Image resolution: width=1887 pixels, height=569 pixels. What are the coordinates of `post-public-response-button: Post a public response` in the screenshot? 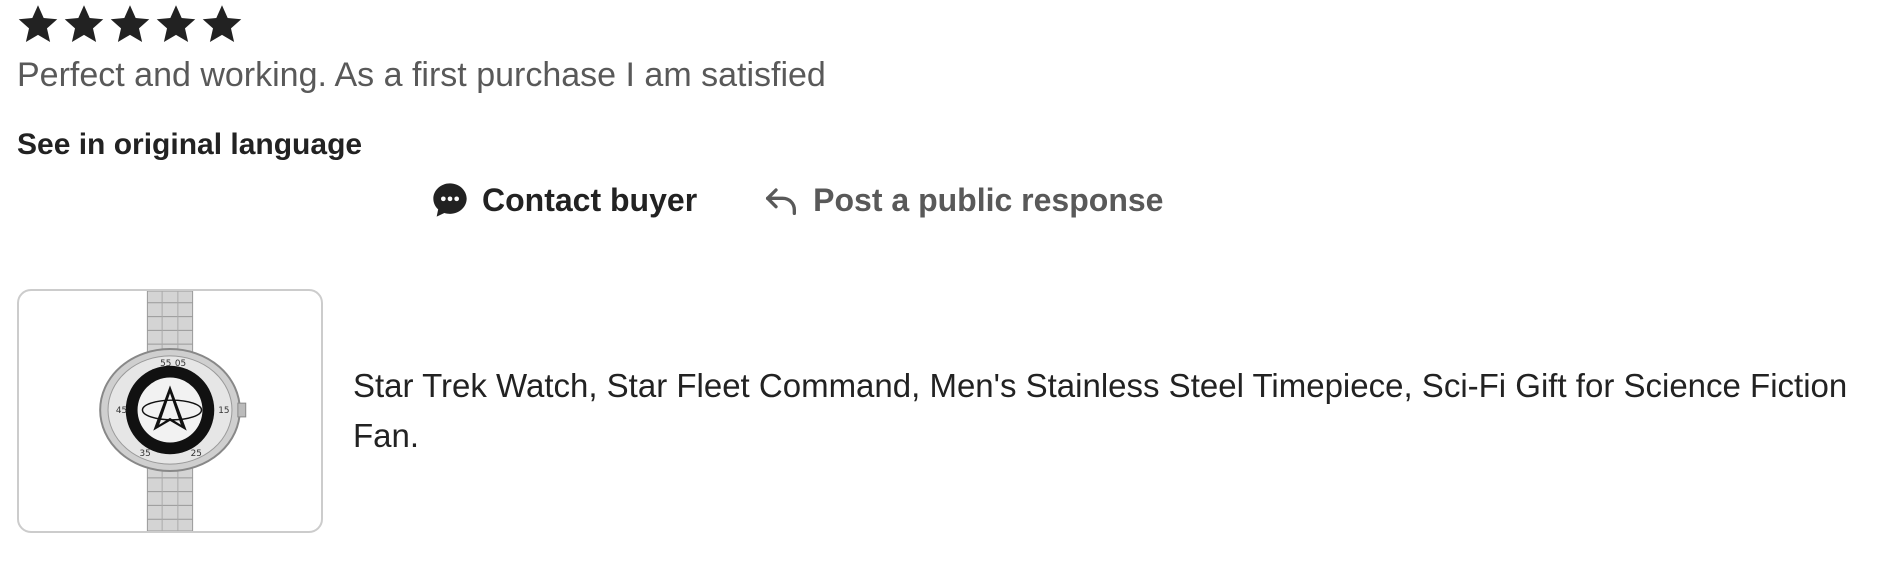 It's located at (962, 200).